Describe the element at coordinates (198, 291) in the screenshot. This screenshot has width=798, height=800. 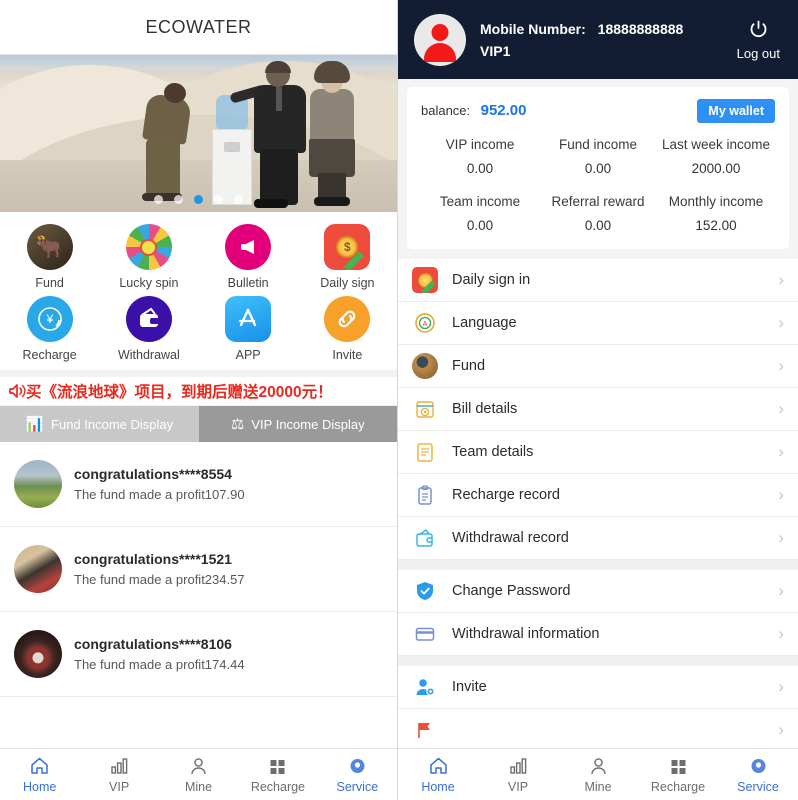
I see `quick-action-grid: 🐂 Fund Lucky spin Bulletin $ Daily sign` at that location.